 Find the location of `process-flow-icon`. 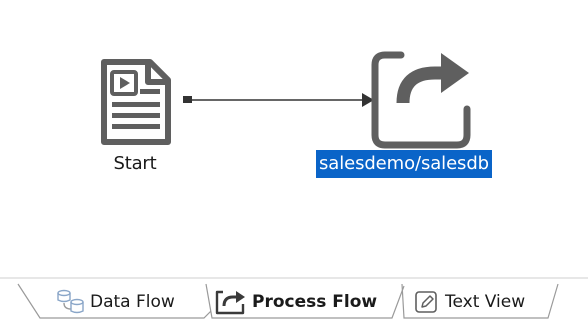

process-flow-icon is located at coordinates (230, 302).